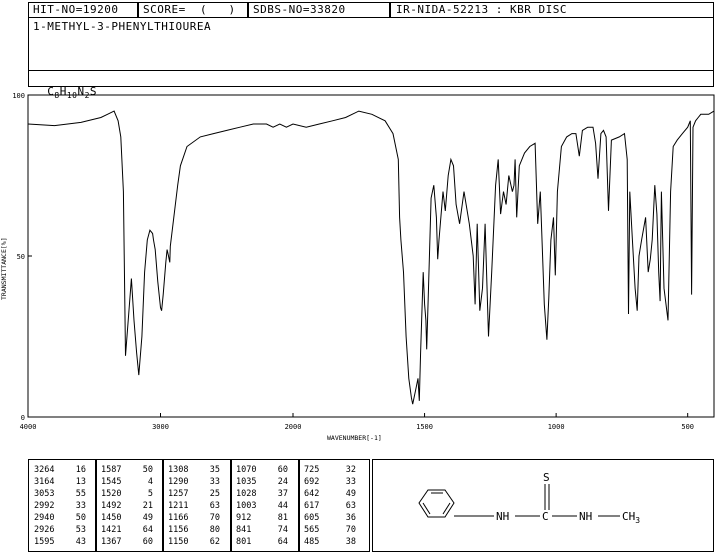 The height and width of the screenshot is (553, 715). I want to click on y-axis-ticks: 0 50 100, so click(22, 257).